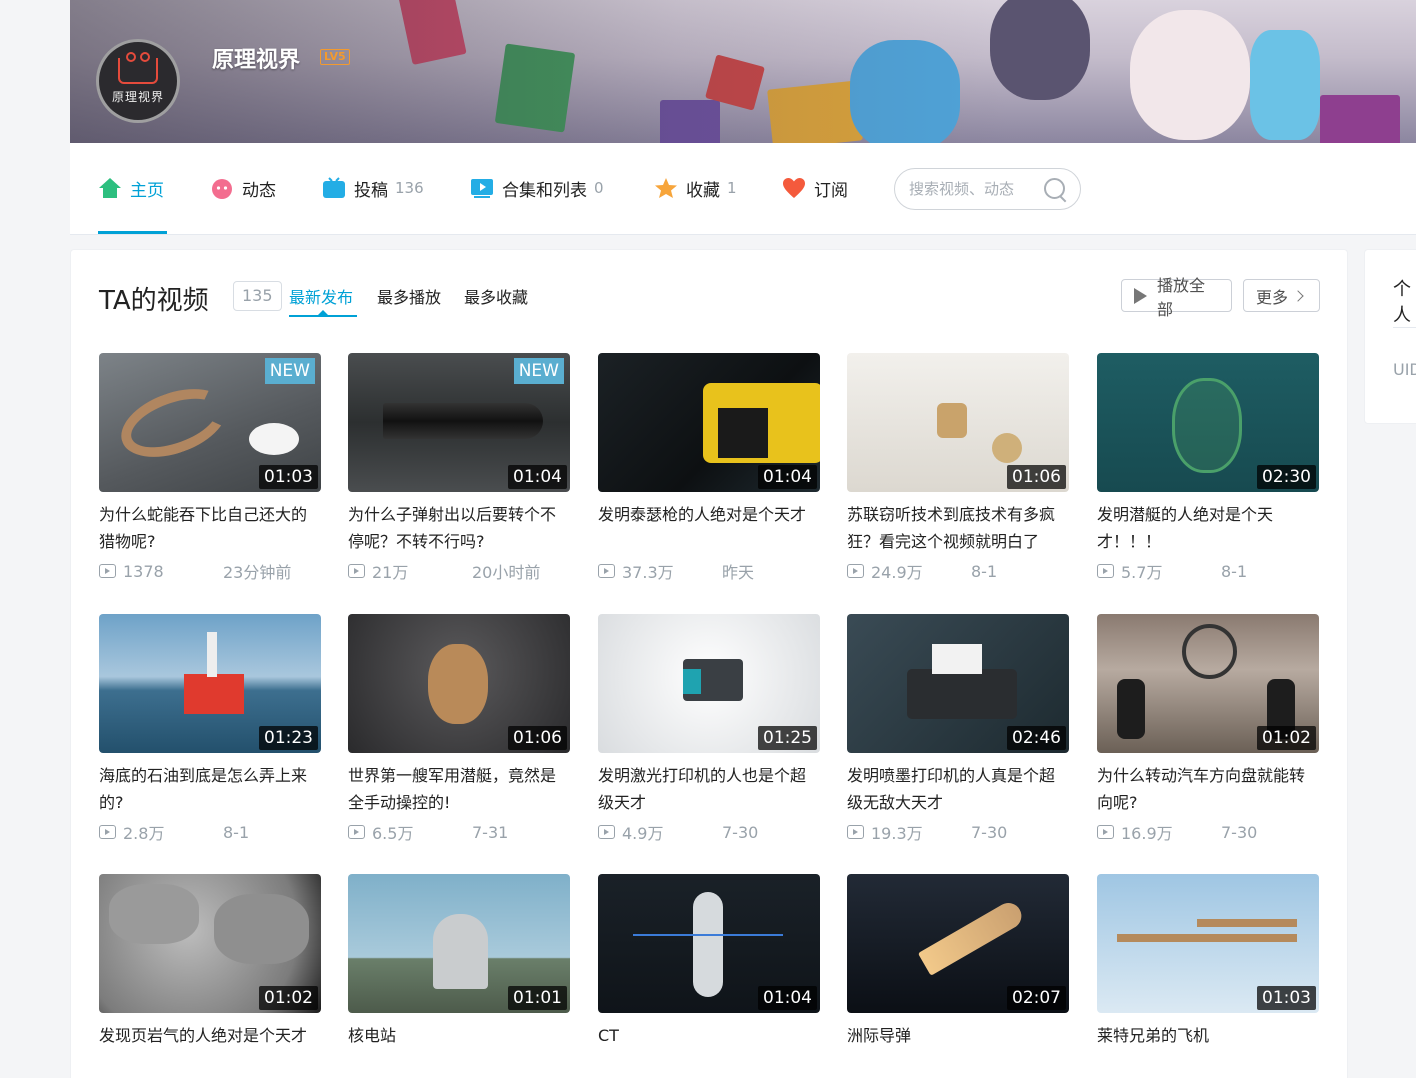 Image resolution: width=1416 pixels, height=1078 pixels. I want to click on video-card: 01:03 莱特兄弟的飞机, so click(1208, 975).